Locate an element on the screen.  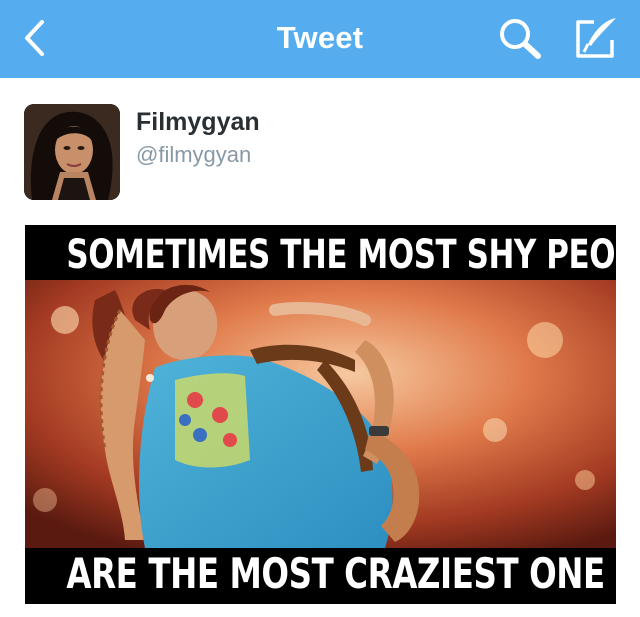
avatar is located at coordinates (72, 152).